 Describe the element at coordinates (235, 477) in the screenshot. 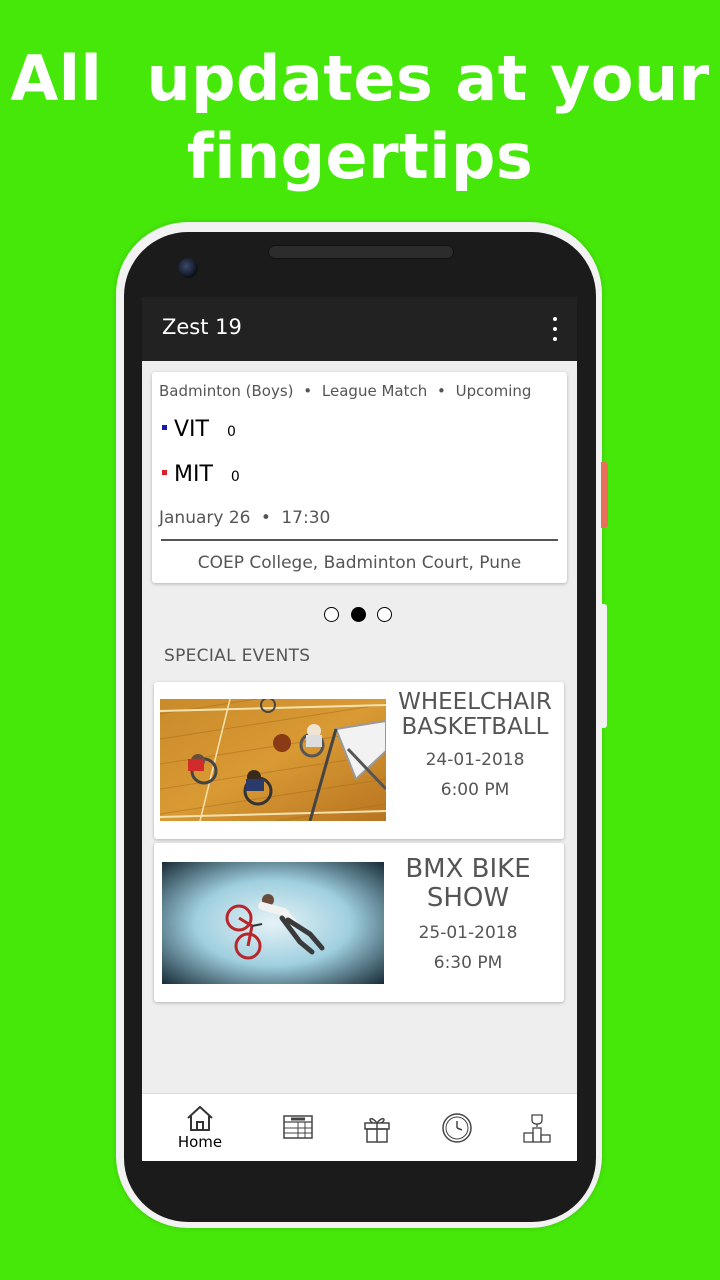

I see `team2-score: 0` at that location.